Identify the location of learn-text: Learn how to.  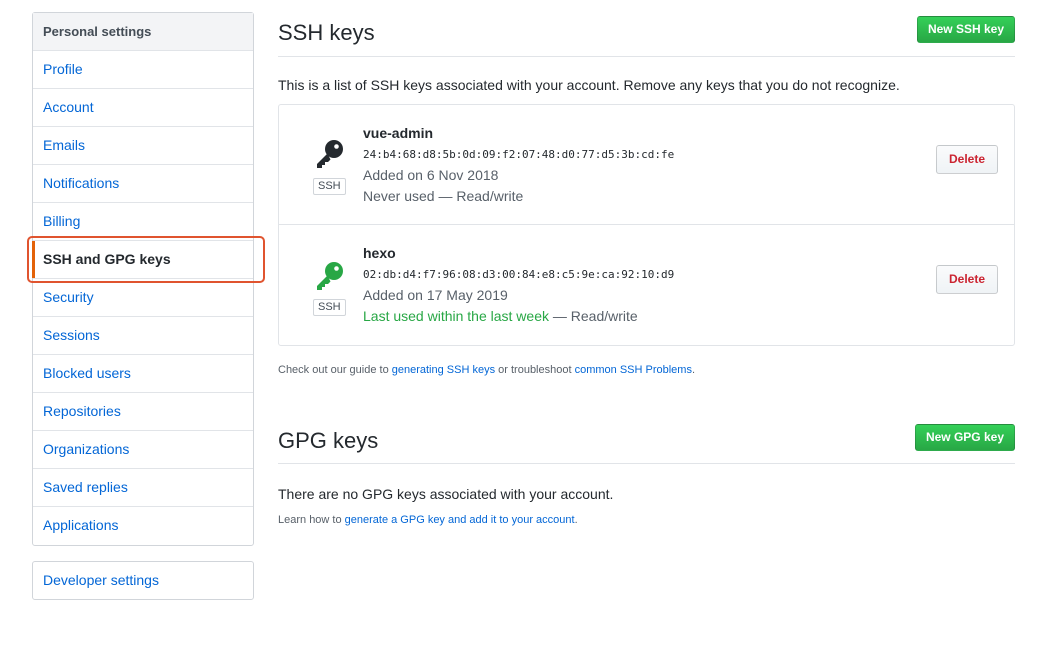
(311, 520).